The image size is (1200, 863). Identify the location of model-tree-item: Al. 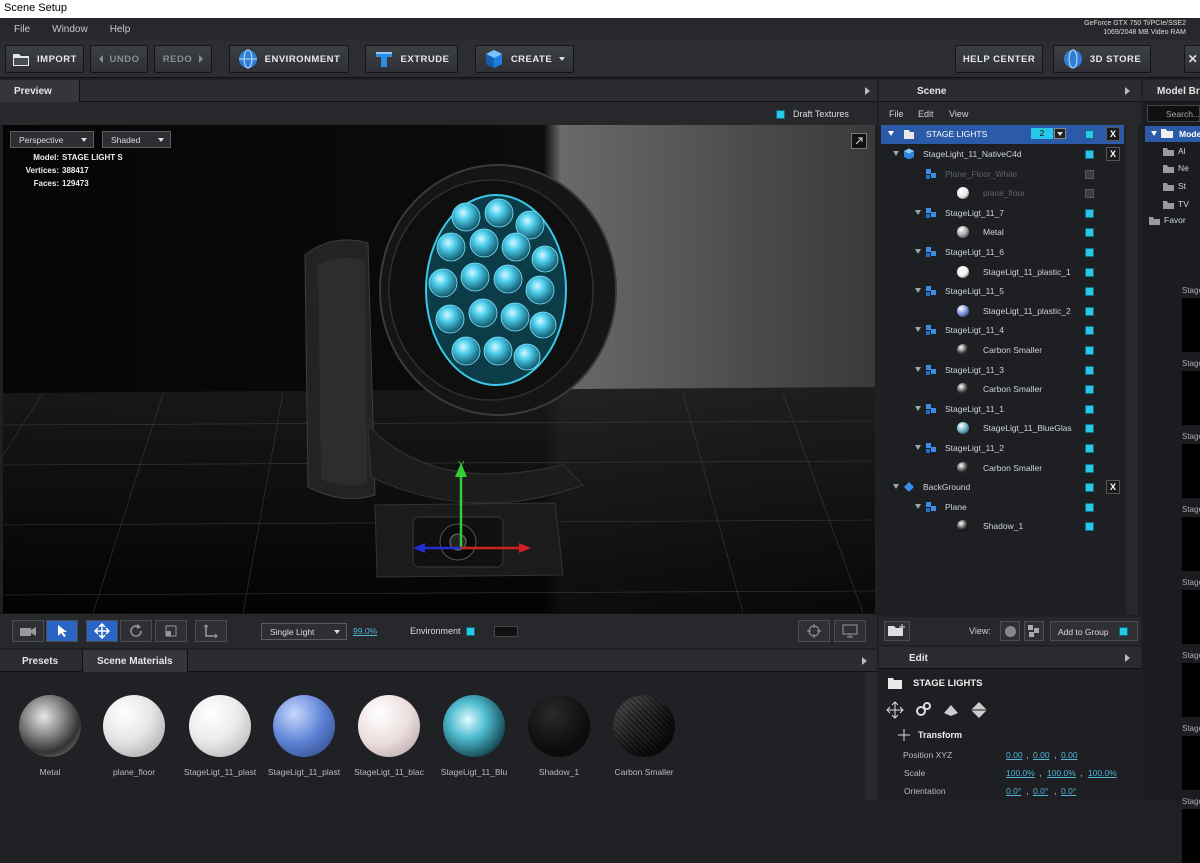
(1174, 151).